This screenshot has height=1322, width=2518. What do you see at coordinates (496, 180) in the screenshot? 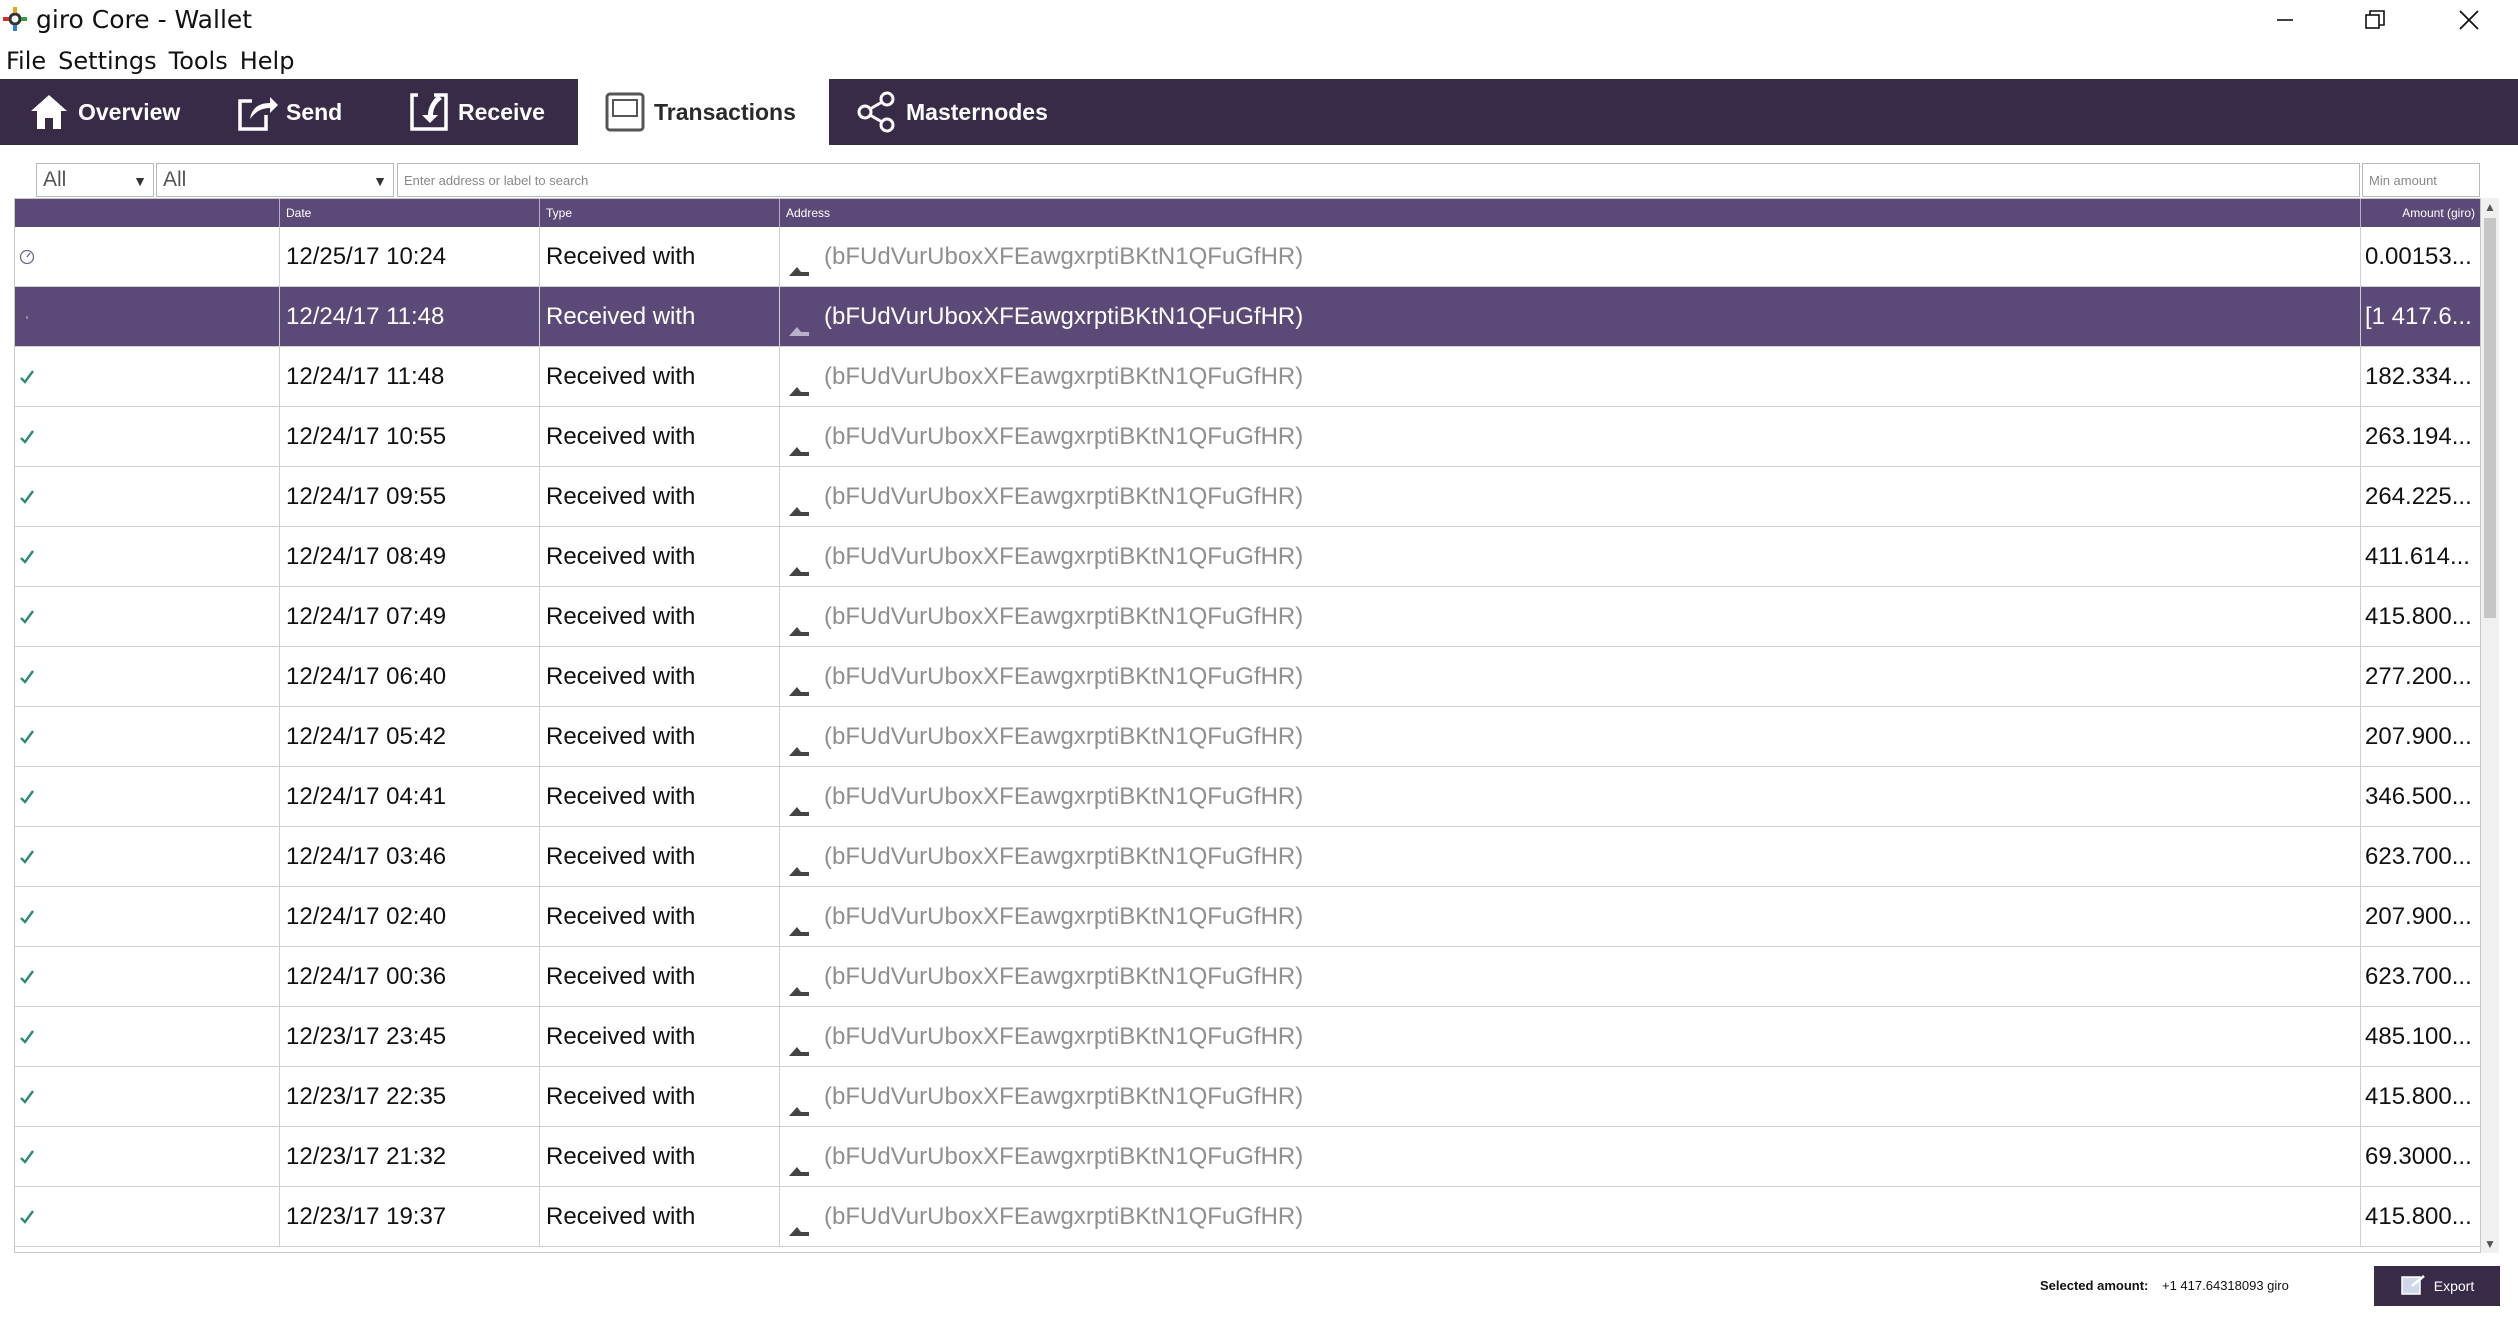
I see `address-search-placeholder: Enter address or label to search` at bounding box center [496, 180].